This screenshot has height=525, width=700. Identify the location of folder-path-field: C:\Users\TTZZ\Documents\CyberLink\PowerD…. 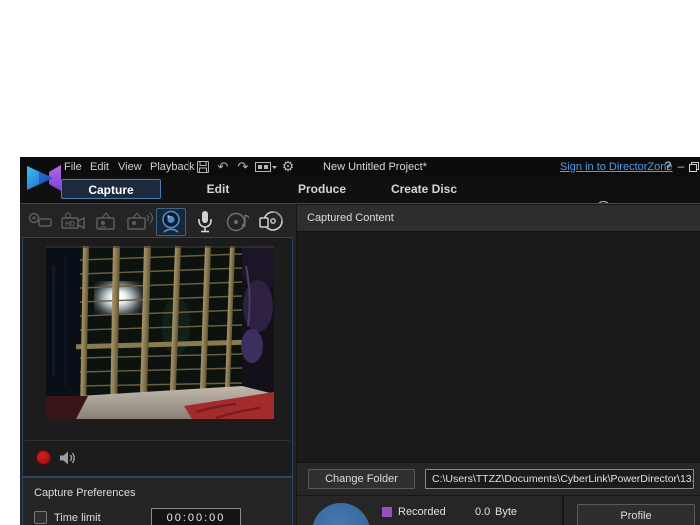
(559, 479).